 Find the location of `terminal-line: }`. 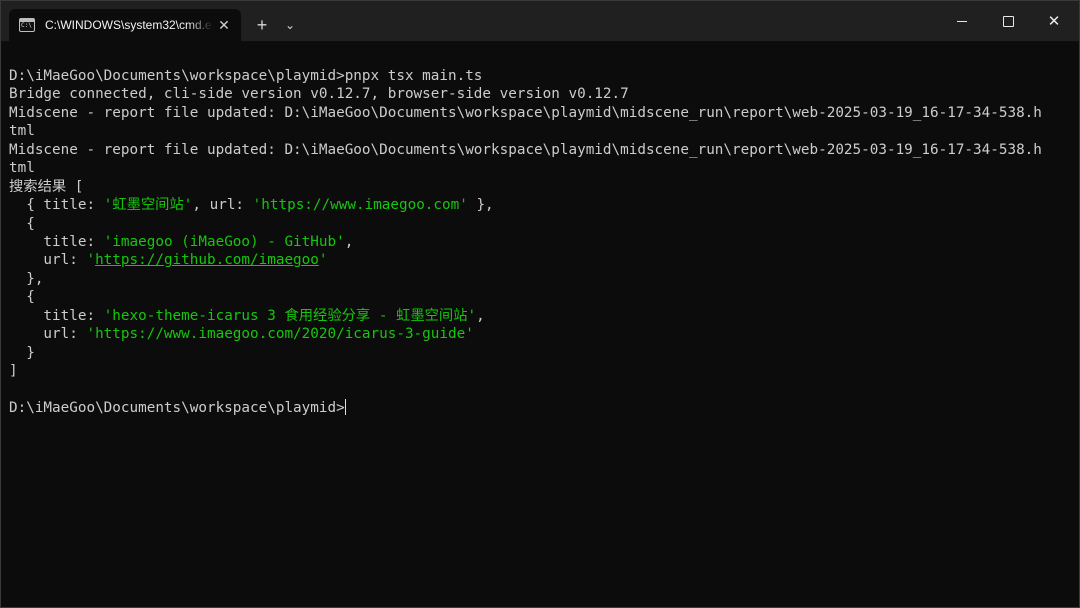

terminal-line: } is located at coordinates (22, 352).